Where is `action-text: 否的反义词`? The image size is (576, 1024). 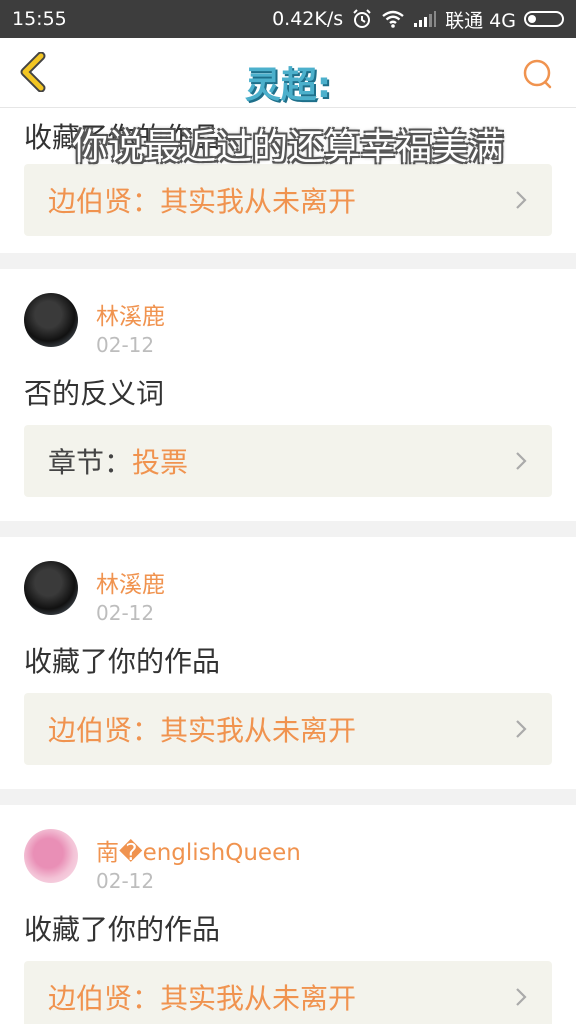 action-text: 否的反义词 is located at coordinates (94, 393).